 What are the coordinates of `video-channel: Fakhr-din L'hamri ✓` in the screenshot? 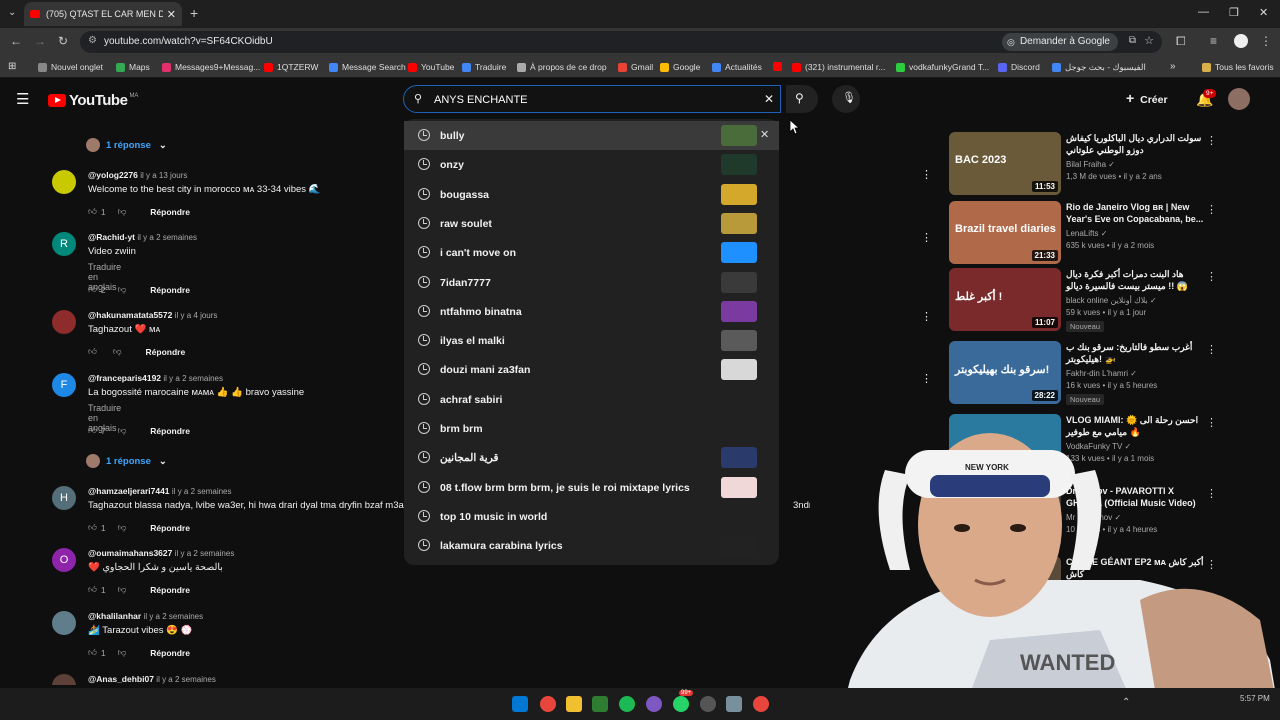 It's located at (1101, 373).